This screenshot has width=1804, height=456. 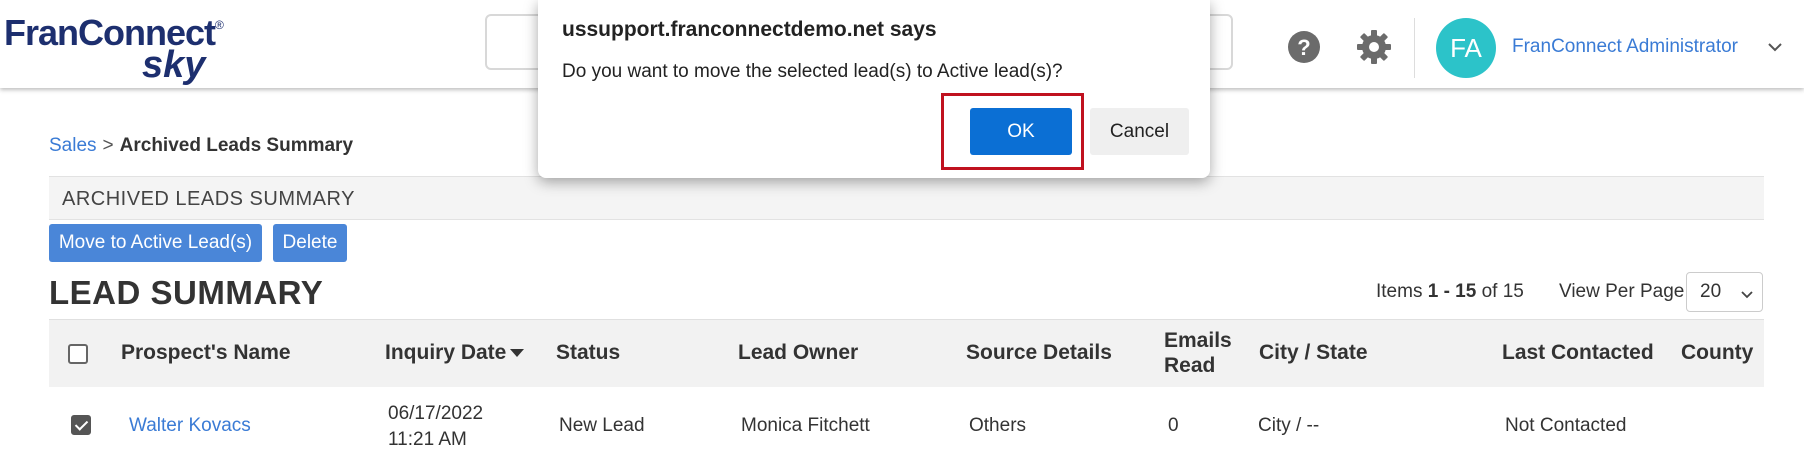 I want to click on section-header: ARCHIVED LEADS SUMMARY, so click(x=906, y=198).